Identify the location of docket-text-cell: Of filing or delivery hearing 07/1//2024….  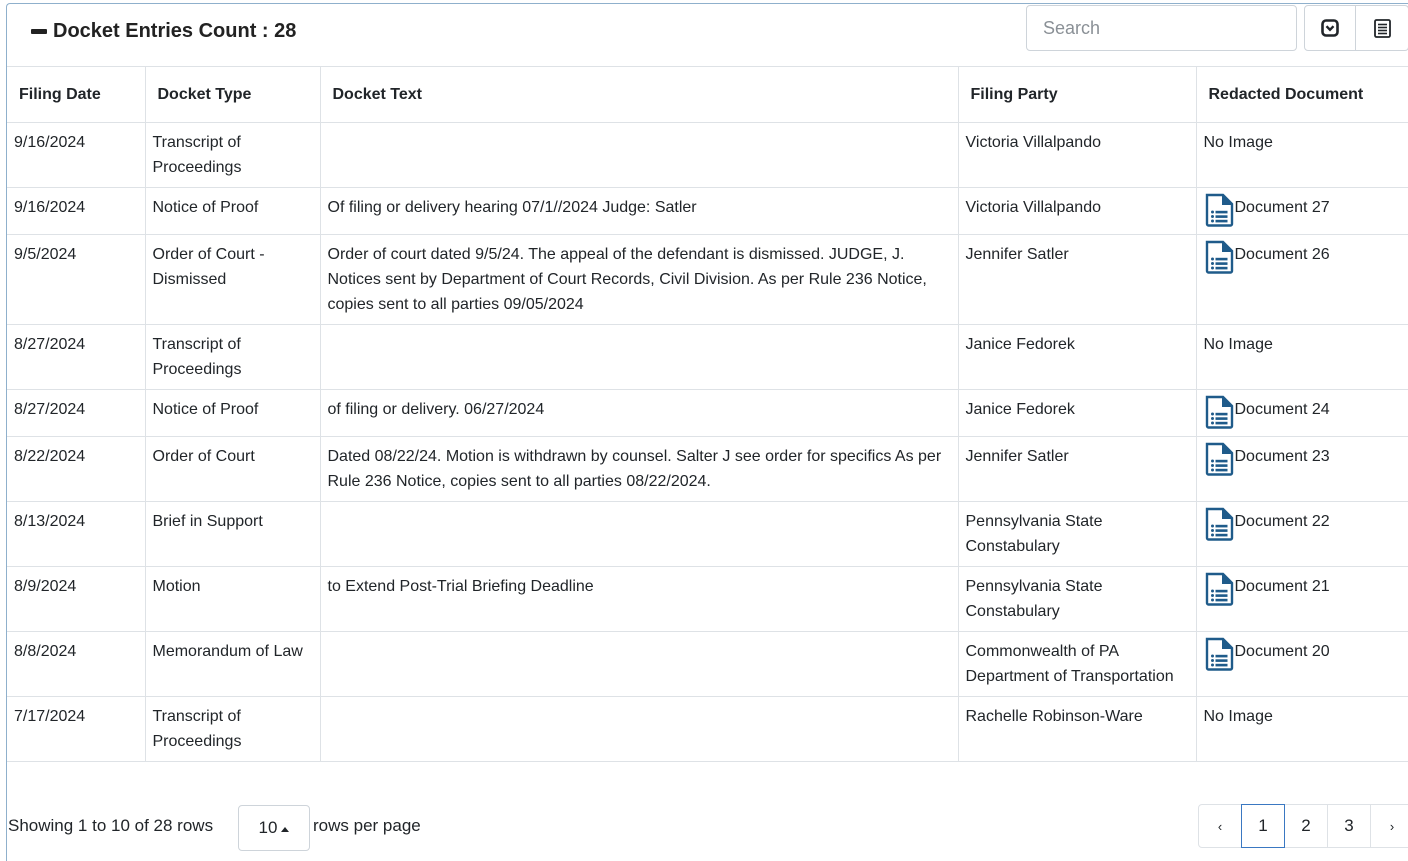
(639, 211).